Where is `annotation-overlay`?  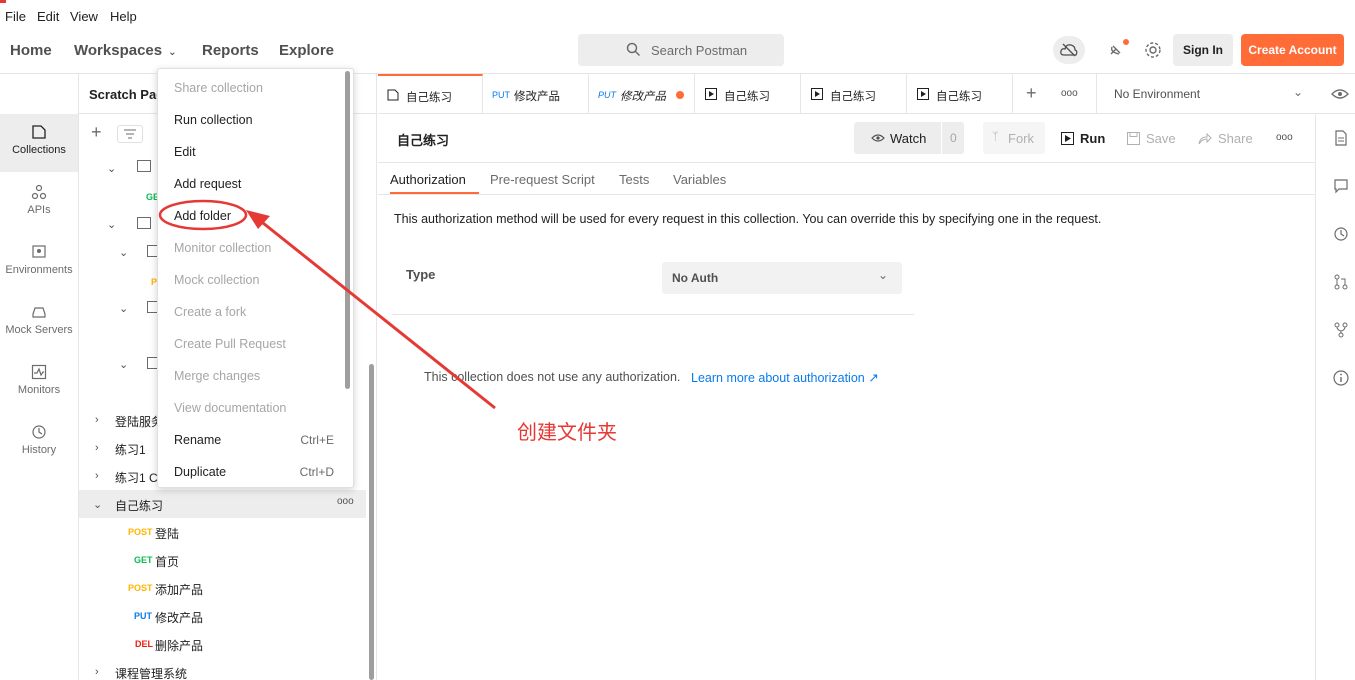
annotation-overlay is located at coordinates (327, 304).